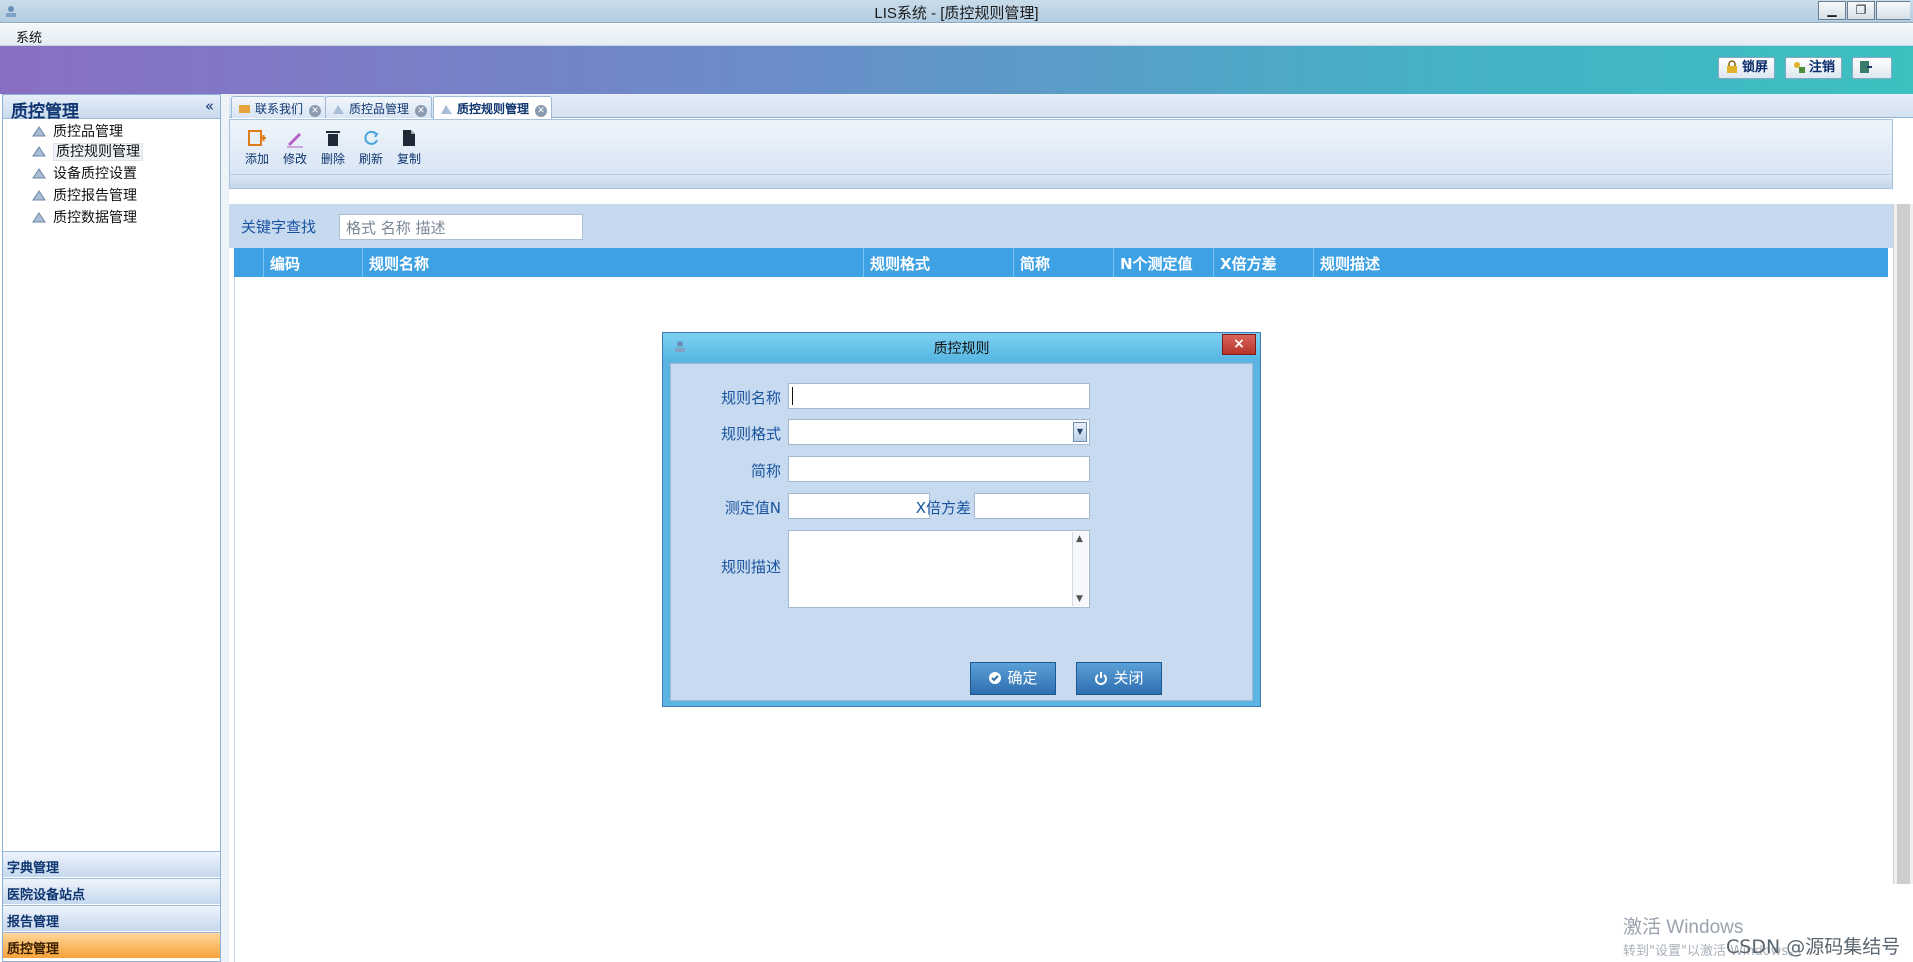  Describe the element at coordinates (956, 35) in the screenshot. I see `menu-bar: 系统` at that location.